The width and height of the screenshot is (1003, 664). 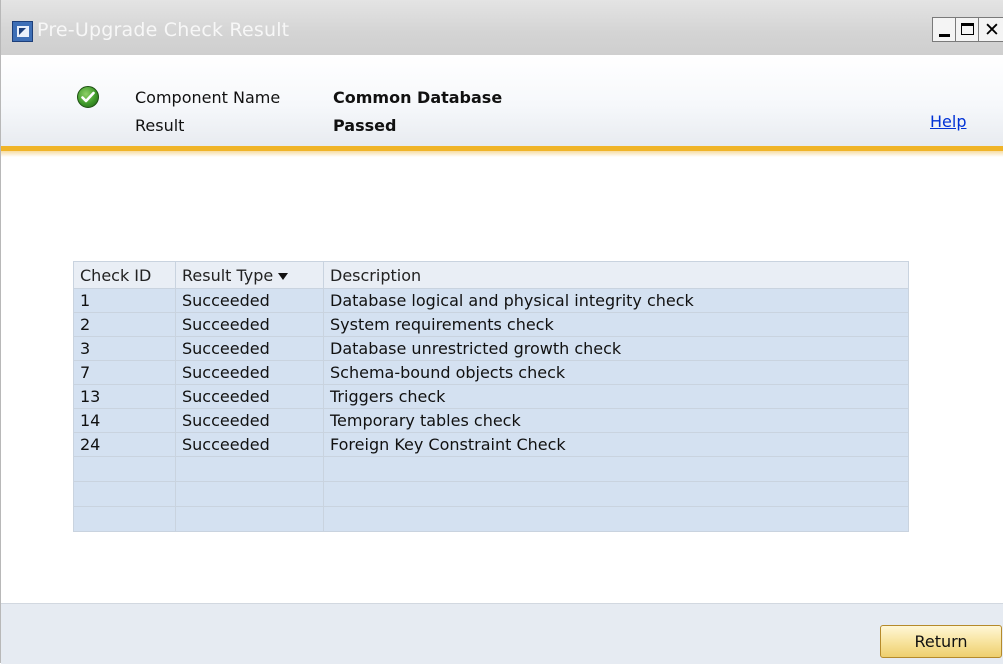 I want to click on title-bar: Pre-Upgrade Check Result ✕, so click(x=502, y=27).